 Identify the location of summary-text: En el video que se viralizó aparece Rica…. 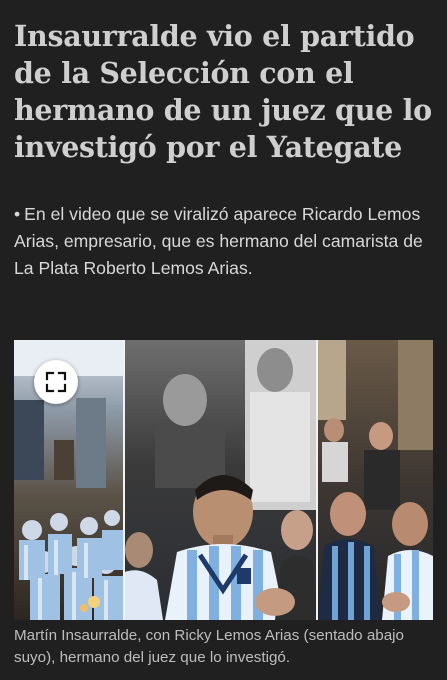
(218, 241).